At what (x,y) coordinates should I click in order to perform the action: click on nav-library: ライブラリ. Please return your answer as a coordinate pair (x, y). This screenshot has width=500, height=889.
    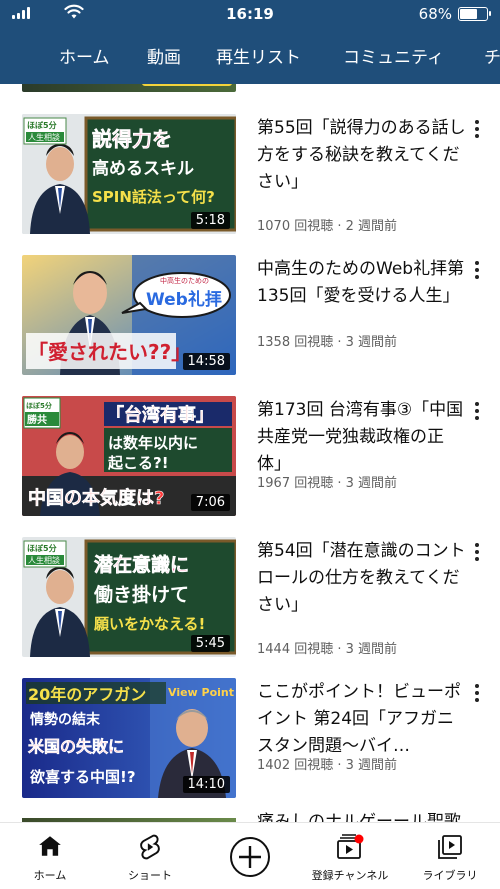
    Looking at the image, I should click on (450, 856).